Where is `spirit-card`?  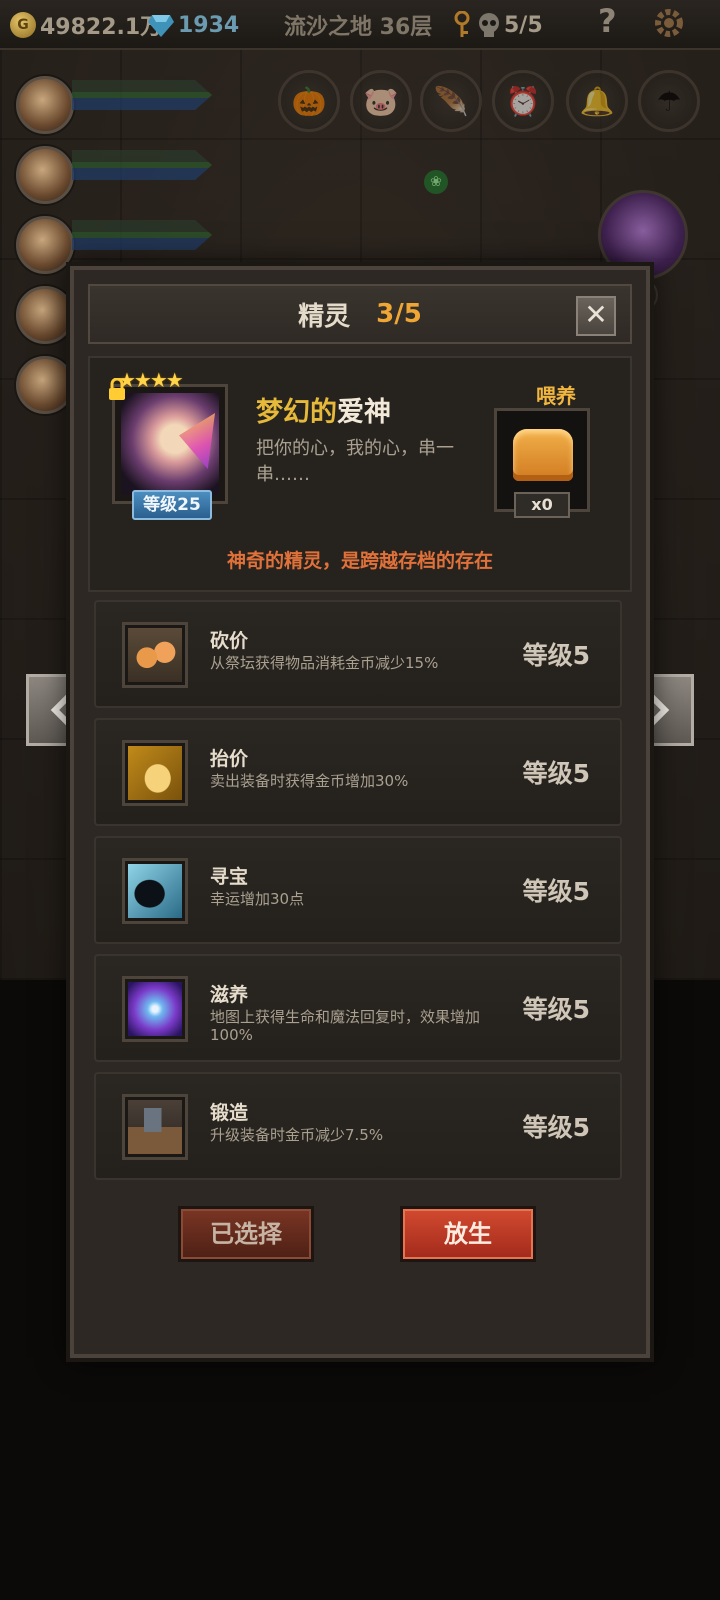 spirit-card is located at coordinates (170, 444).